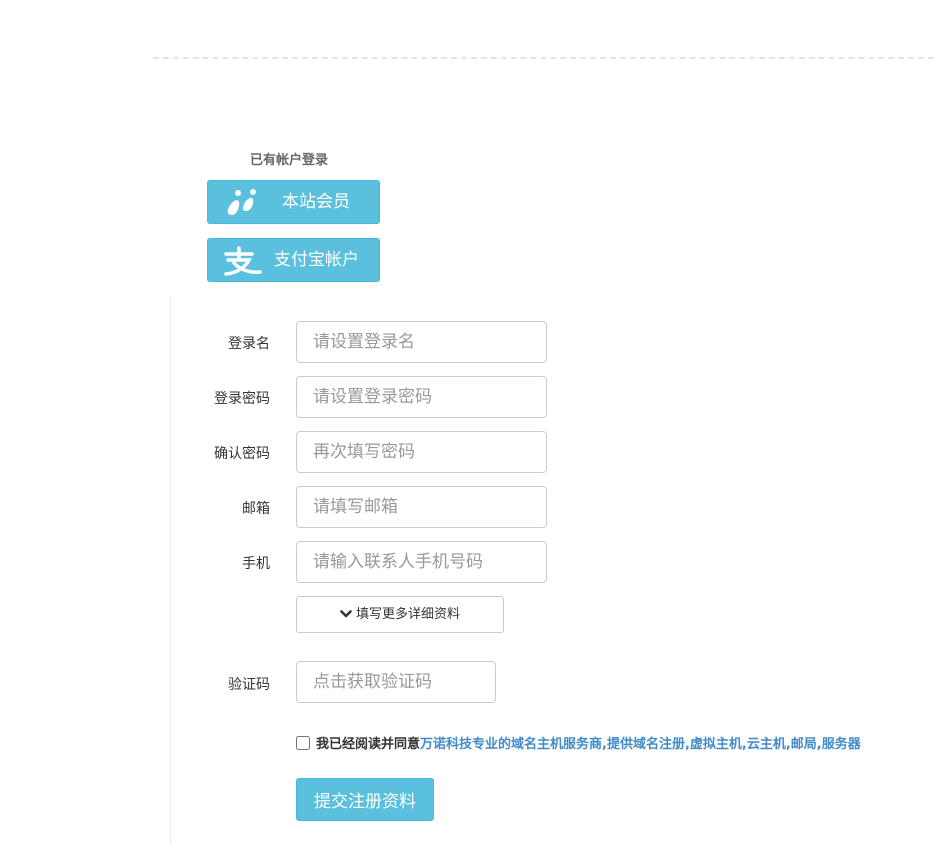 This screenshot has height=844, width=934. What do you see at coordinates (346, 613) in the screenshot?
I see `chevron-down-icon` at bounding box center [346, 613].